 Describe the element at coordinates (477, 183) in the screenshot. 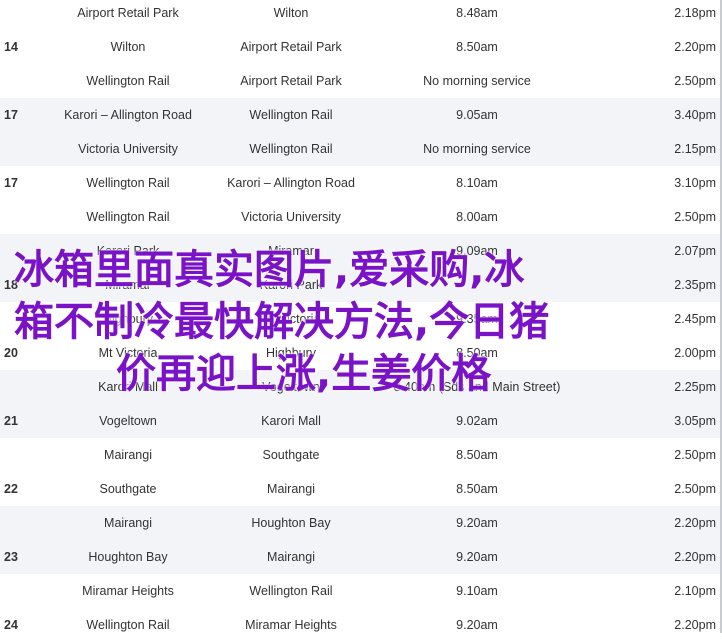

I see `morning-time: 8.10am` at that location.